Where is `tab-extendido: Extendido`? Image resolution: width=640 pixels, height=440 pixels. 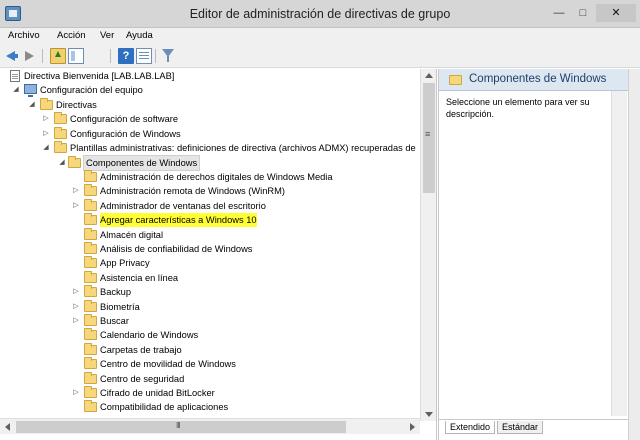 tab-extendido: Extendido is located at coordinates (470, 427).